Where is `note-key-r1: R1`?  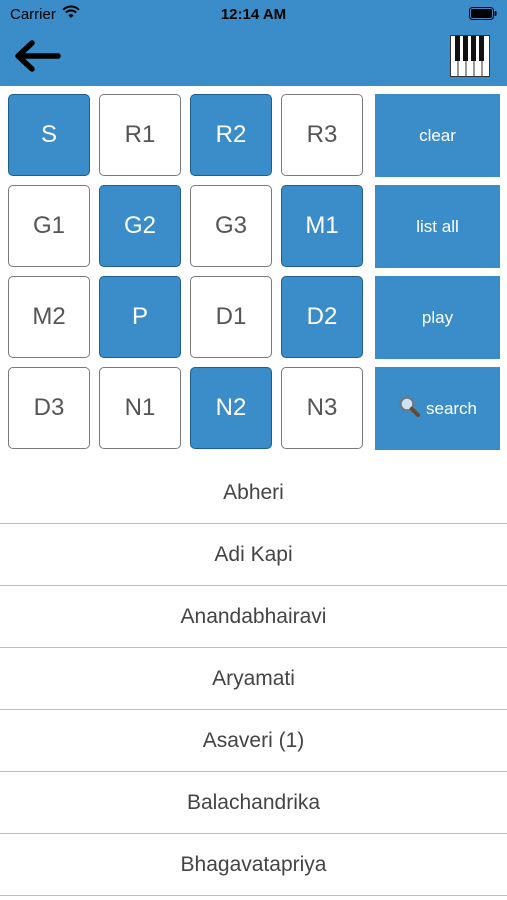 note-key-r1: R1 is located at coordinates (140, 135).